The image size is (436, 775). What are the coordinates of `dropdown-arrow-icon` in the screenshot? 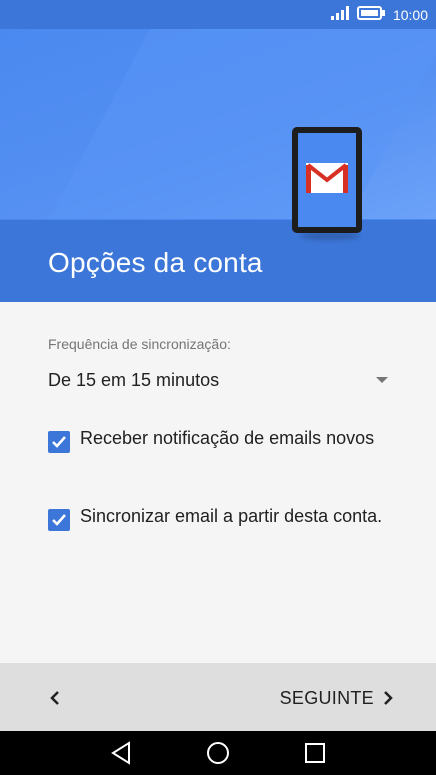 It's located at (382, 380).